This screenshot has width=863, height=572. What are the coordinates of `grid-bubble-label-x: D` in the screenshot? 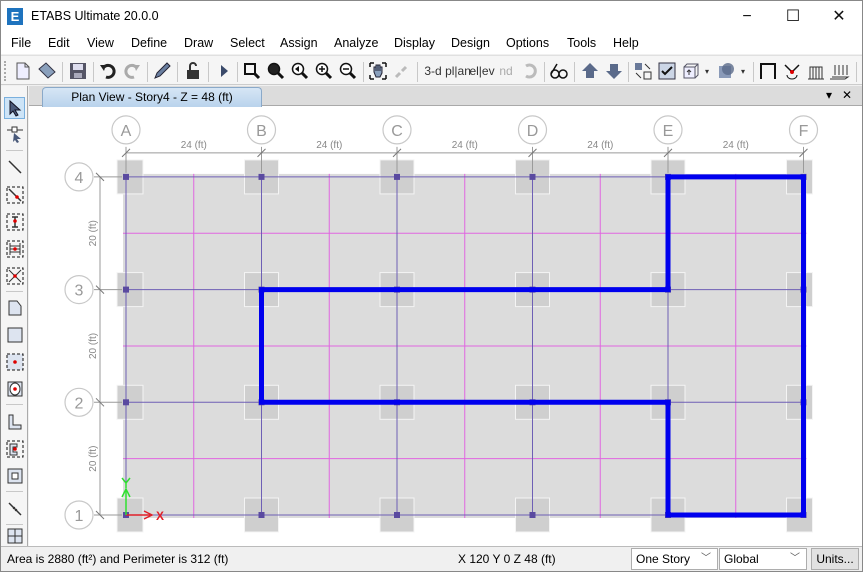 It's located at (533, 131).